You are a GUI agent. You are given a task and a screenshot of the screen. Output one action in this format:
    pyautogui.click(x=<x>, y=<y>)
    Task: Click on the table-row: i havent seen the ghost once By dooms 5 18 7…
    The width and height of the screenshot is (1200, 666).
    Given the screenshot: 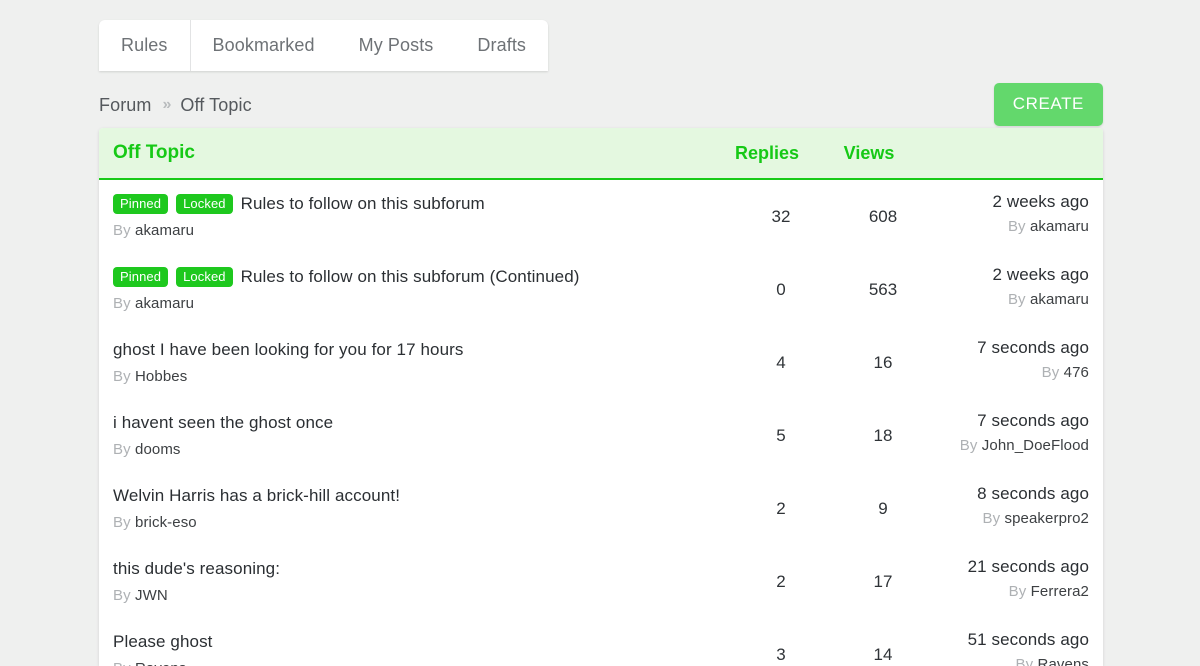 What is the action you would take?
    pyautogui.click(x=601, y=435)
    